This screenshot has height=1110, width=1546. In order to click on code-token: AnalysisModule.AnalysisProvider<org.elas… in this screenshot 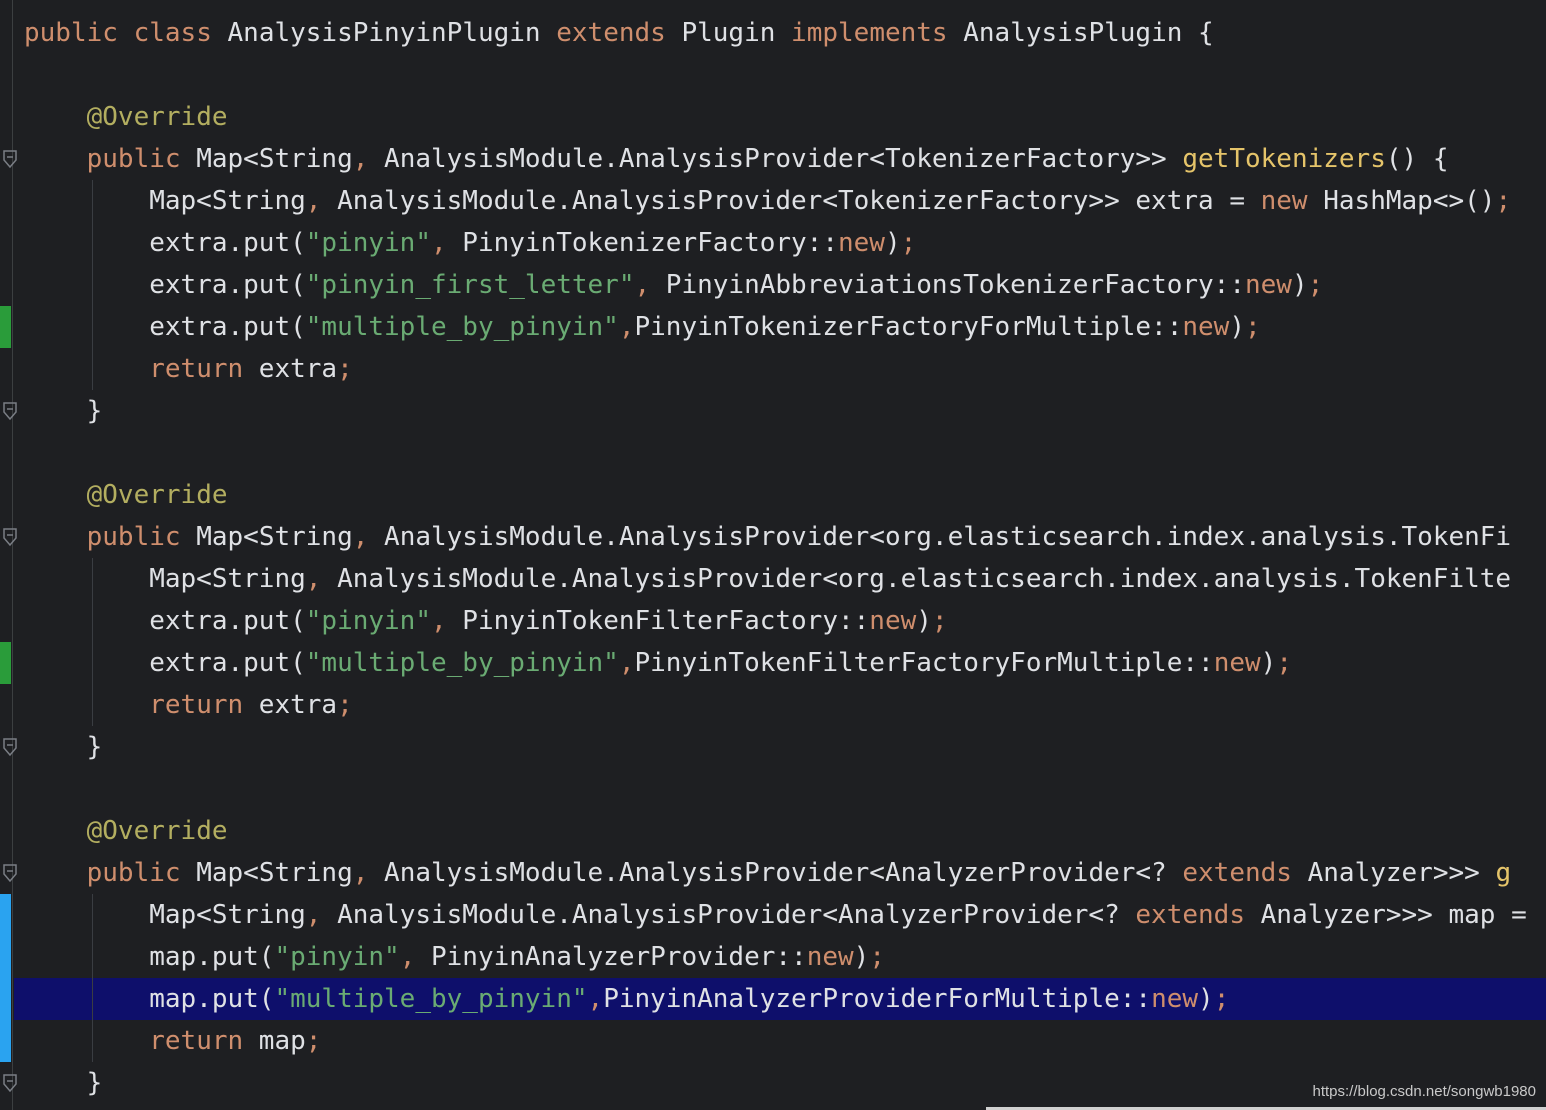, I will do `click(916, 579)`.